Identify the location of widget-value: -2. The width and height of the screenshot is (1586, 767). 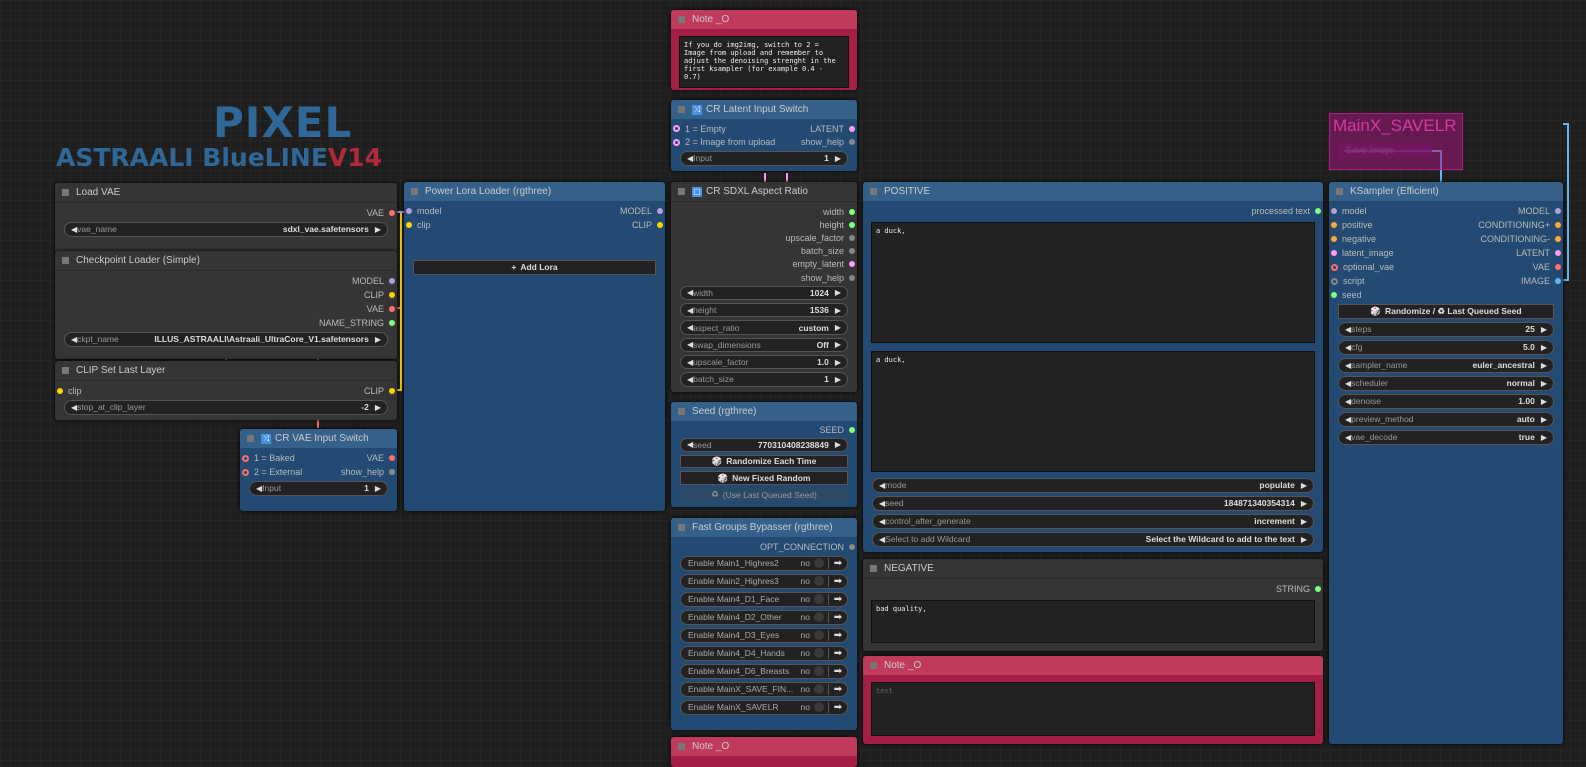
(365, 407).